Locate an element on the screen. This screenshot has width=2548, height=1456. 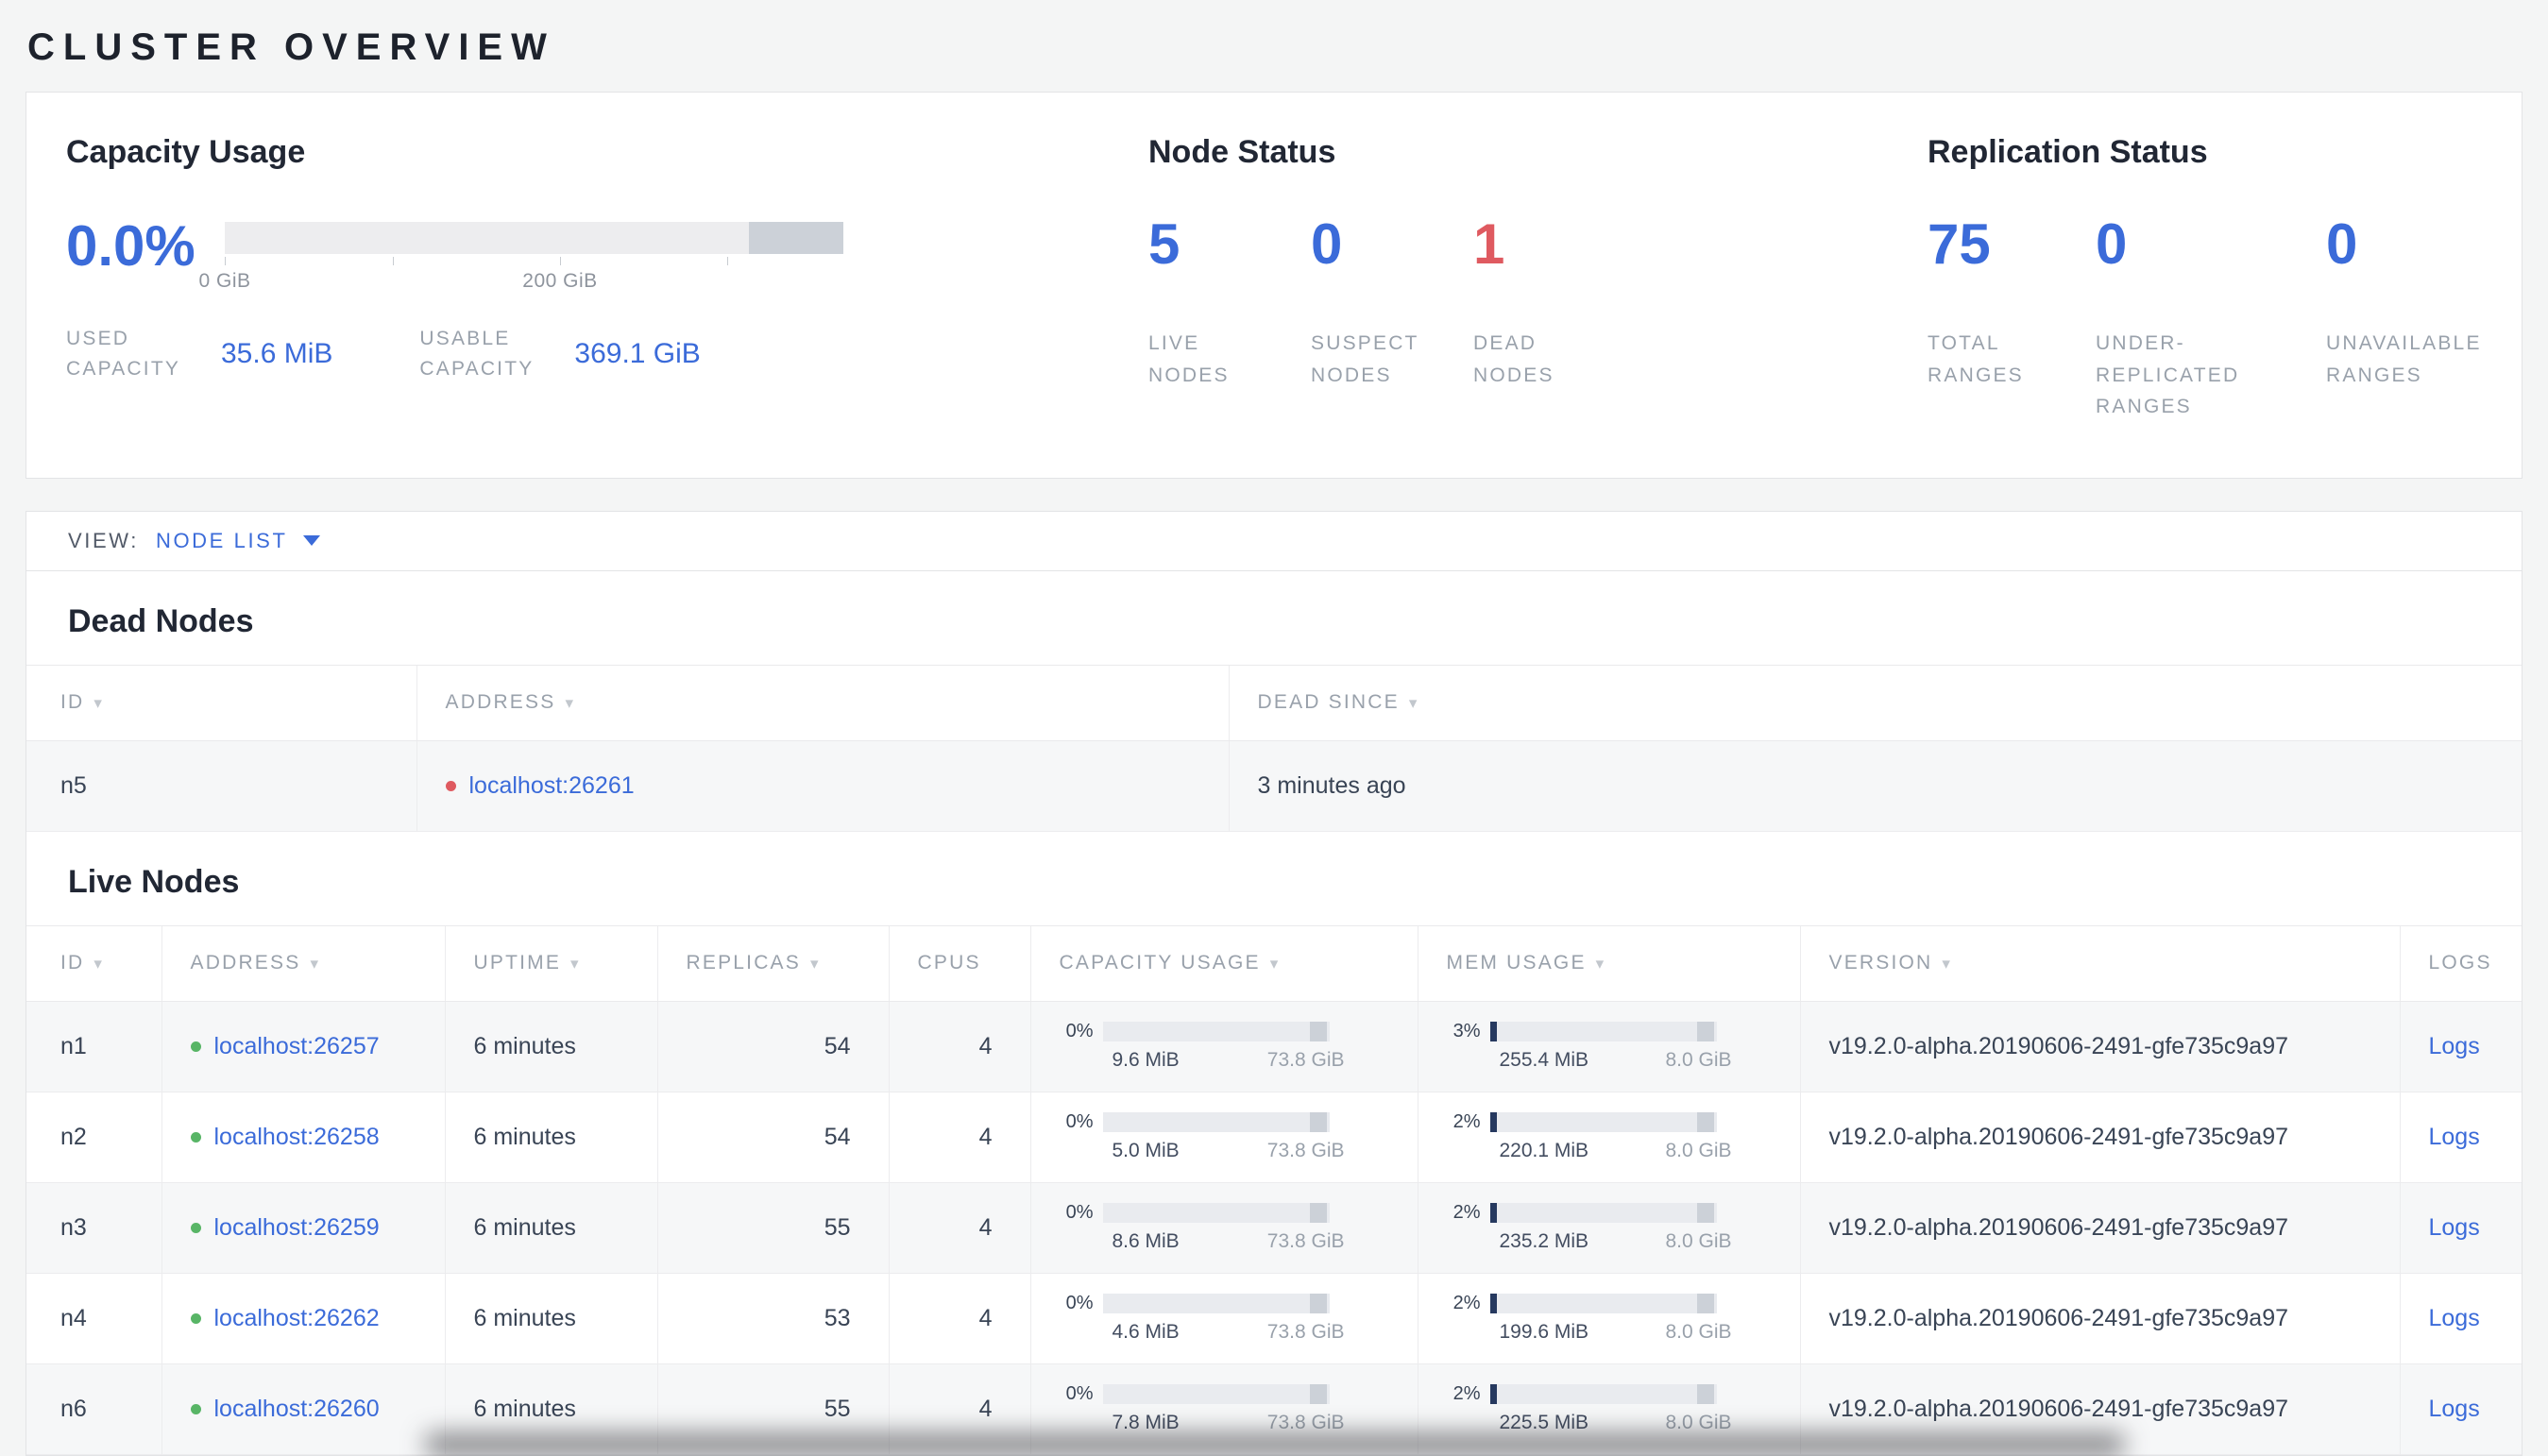
live-nodes-col-uptime: UPTIME ▾ is located at coordinates (550, 963).